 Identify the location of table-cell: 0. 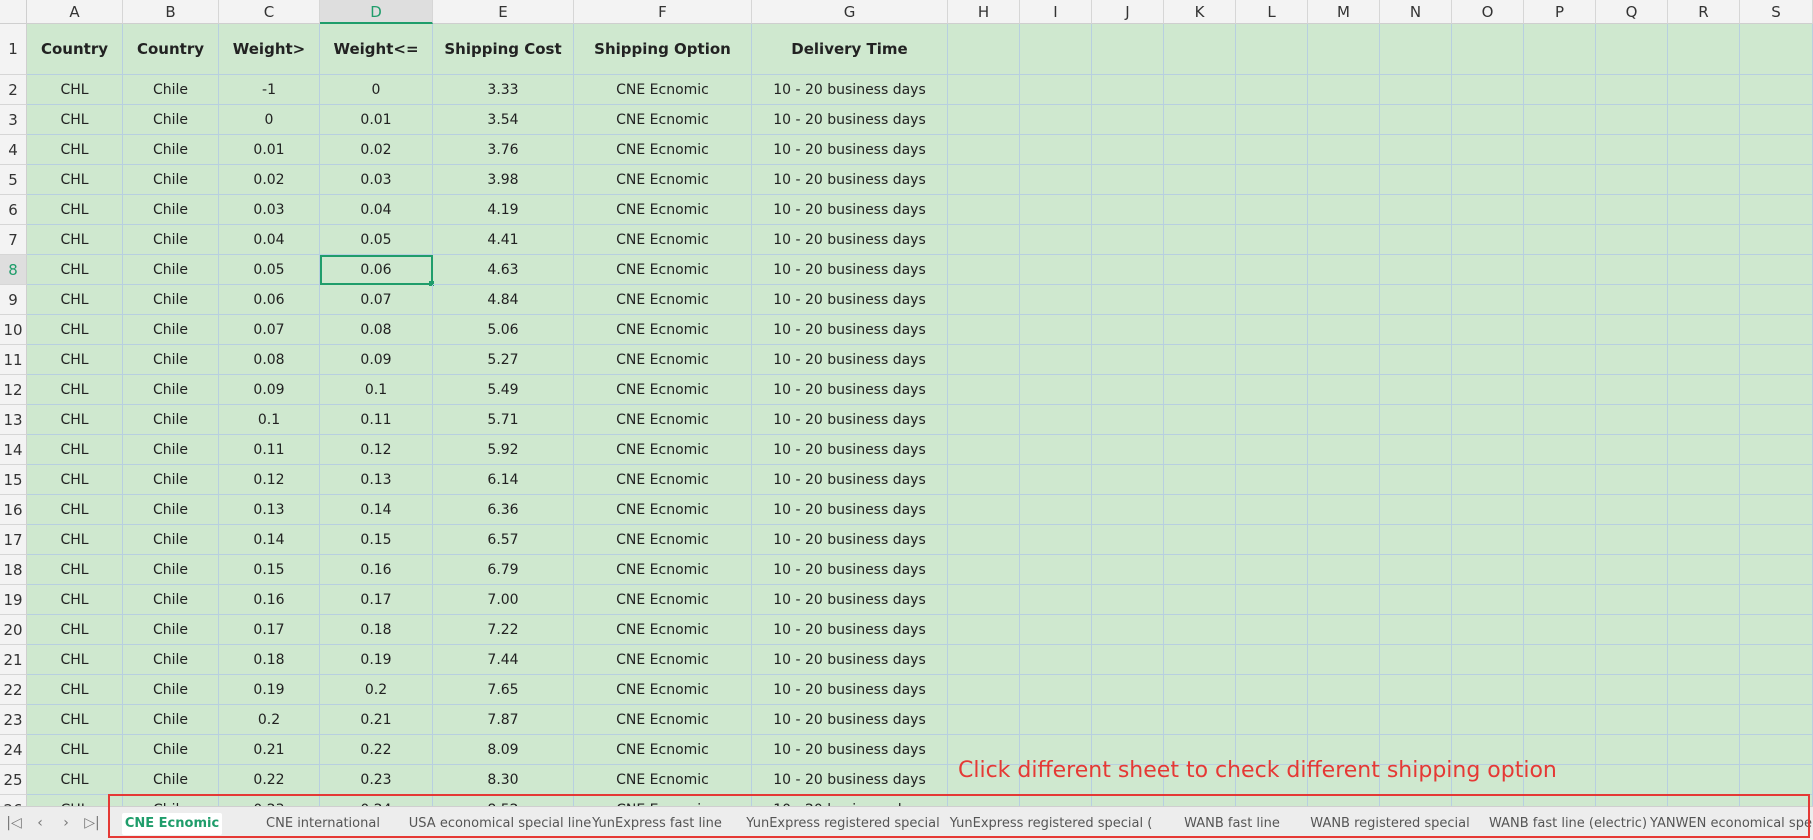
(269, 120).